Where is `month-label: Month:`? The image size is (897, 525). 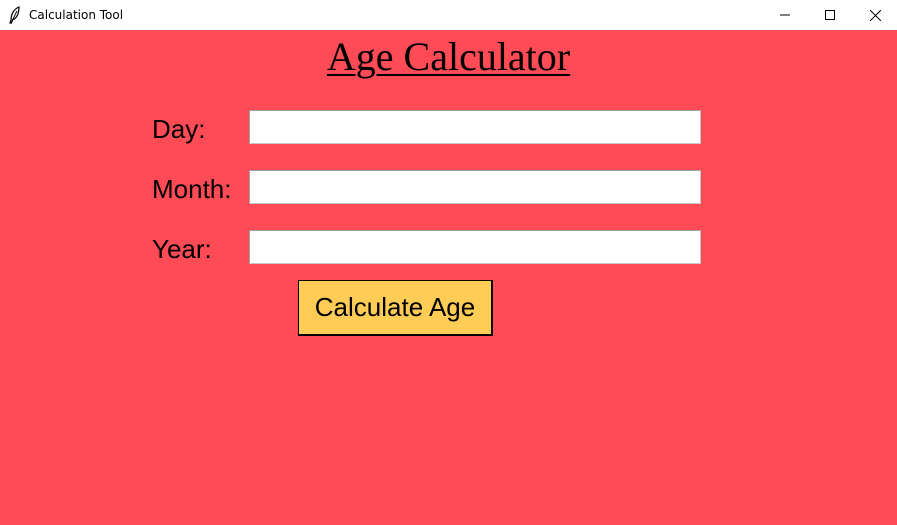
month-label: Month: is located at coordinates (192, 189).